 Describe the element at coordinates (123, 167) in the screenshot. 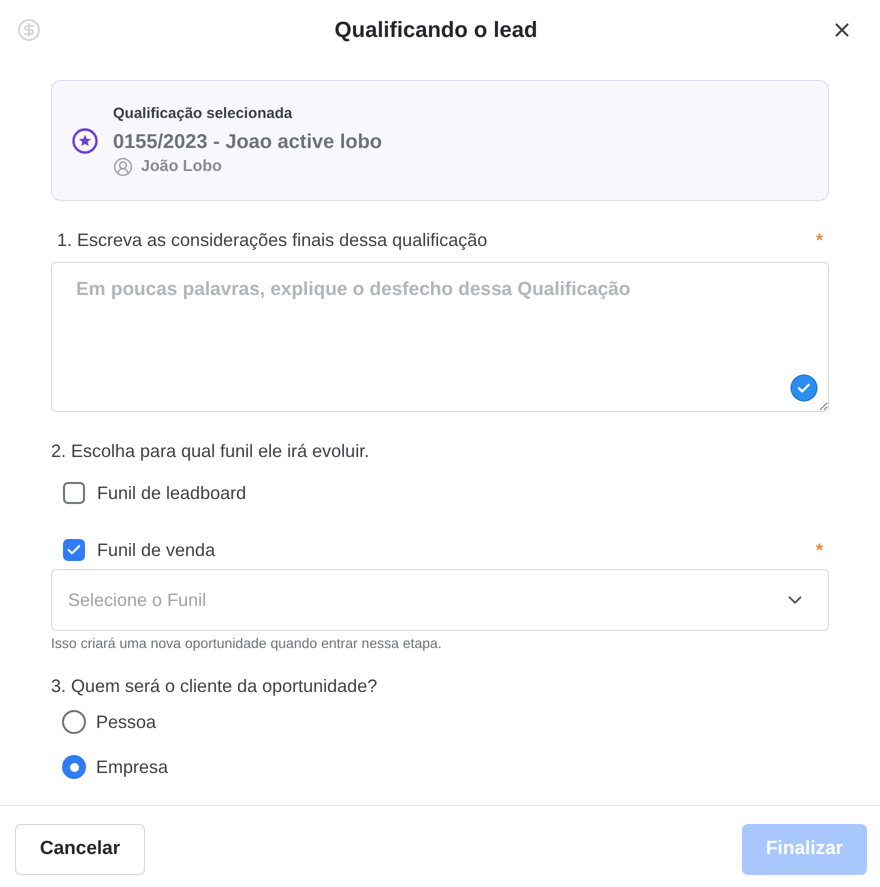

I see `user-icon` at that location.